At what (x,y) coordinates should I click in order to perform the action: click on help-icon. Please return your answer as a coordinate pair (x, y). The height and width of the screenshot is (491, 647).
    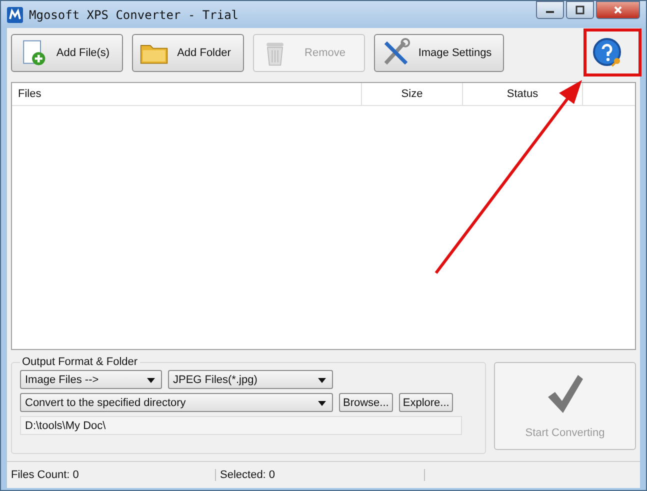
    Looking at the image, I should click on (608, 53).